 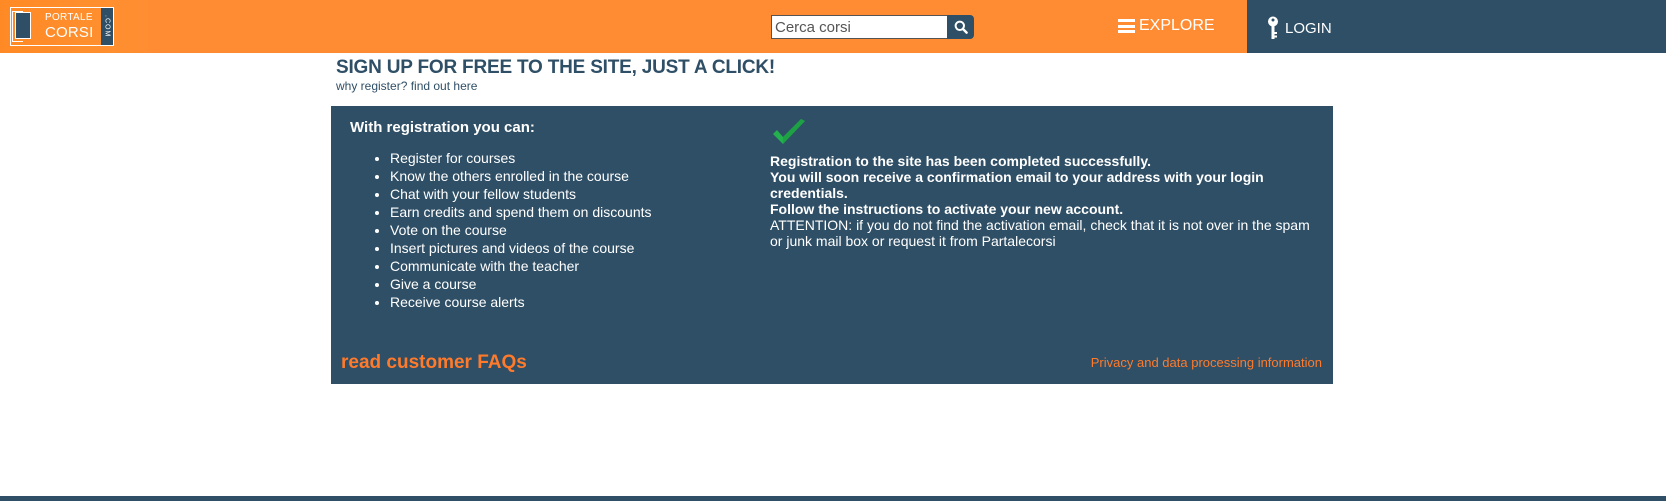 What do you see at coordinates (107, 26) in the screenshot?
I see `logo-suffix: .COM` at bounding box center [107, 26].